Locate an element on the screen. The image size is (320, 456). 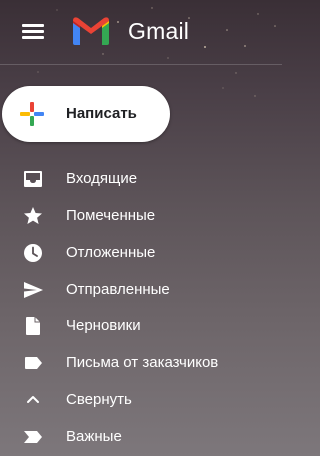
header-divider is located at coordinates (141, 64).